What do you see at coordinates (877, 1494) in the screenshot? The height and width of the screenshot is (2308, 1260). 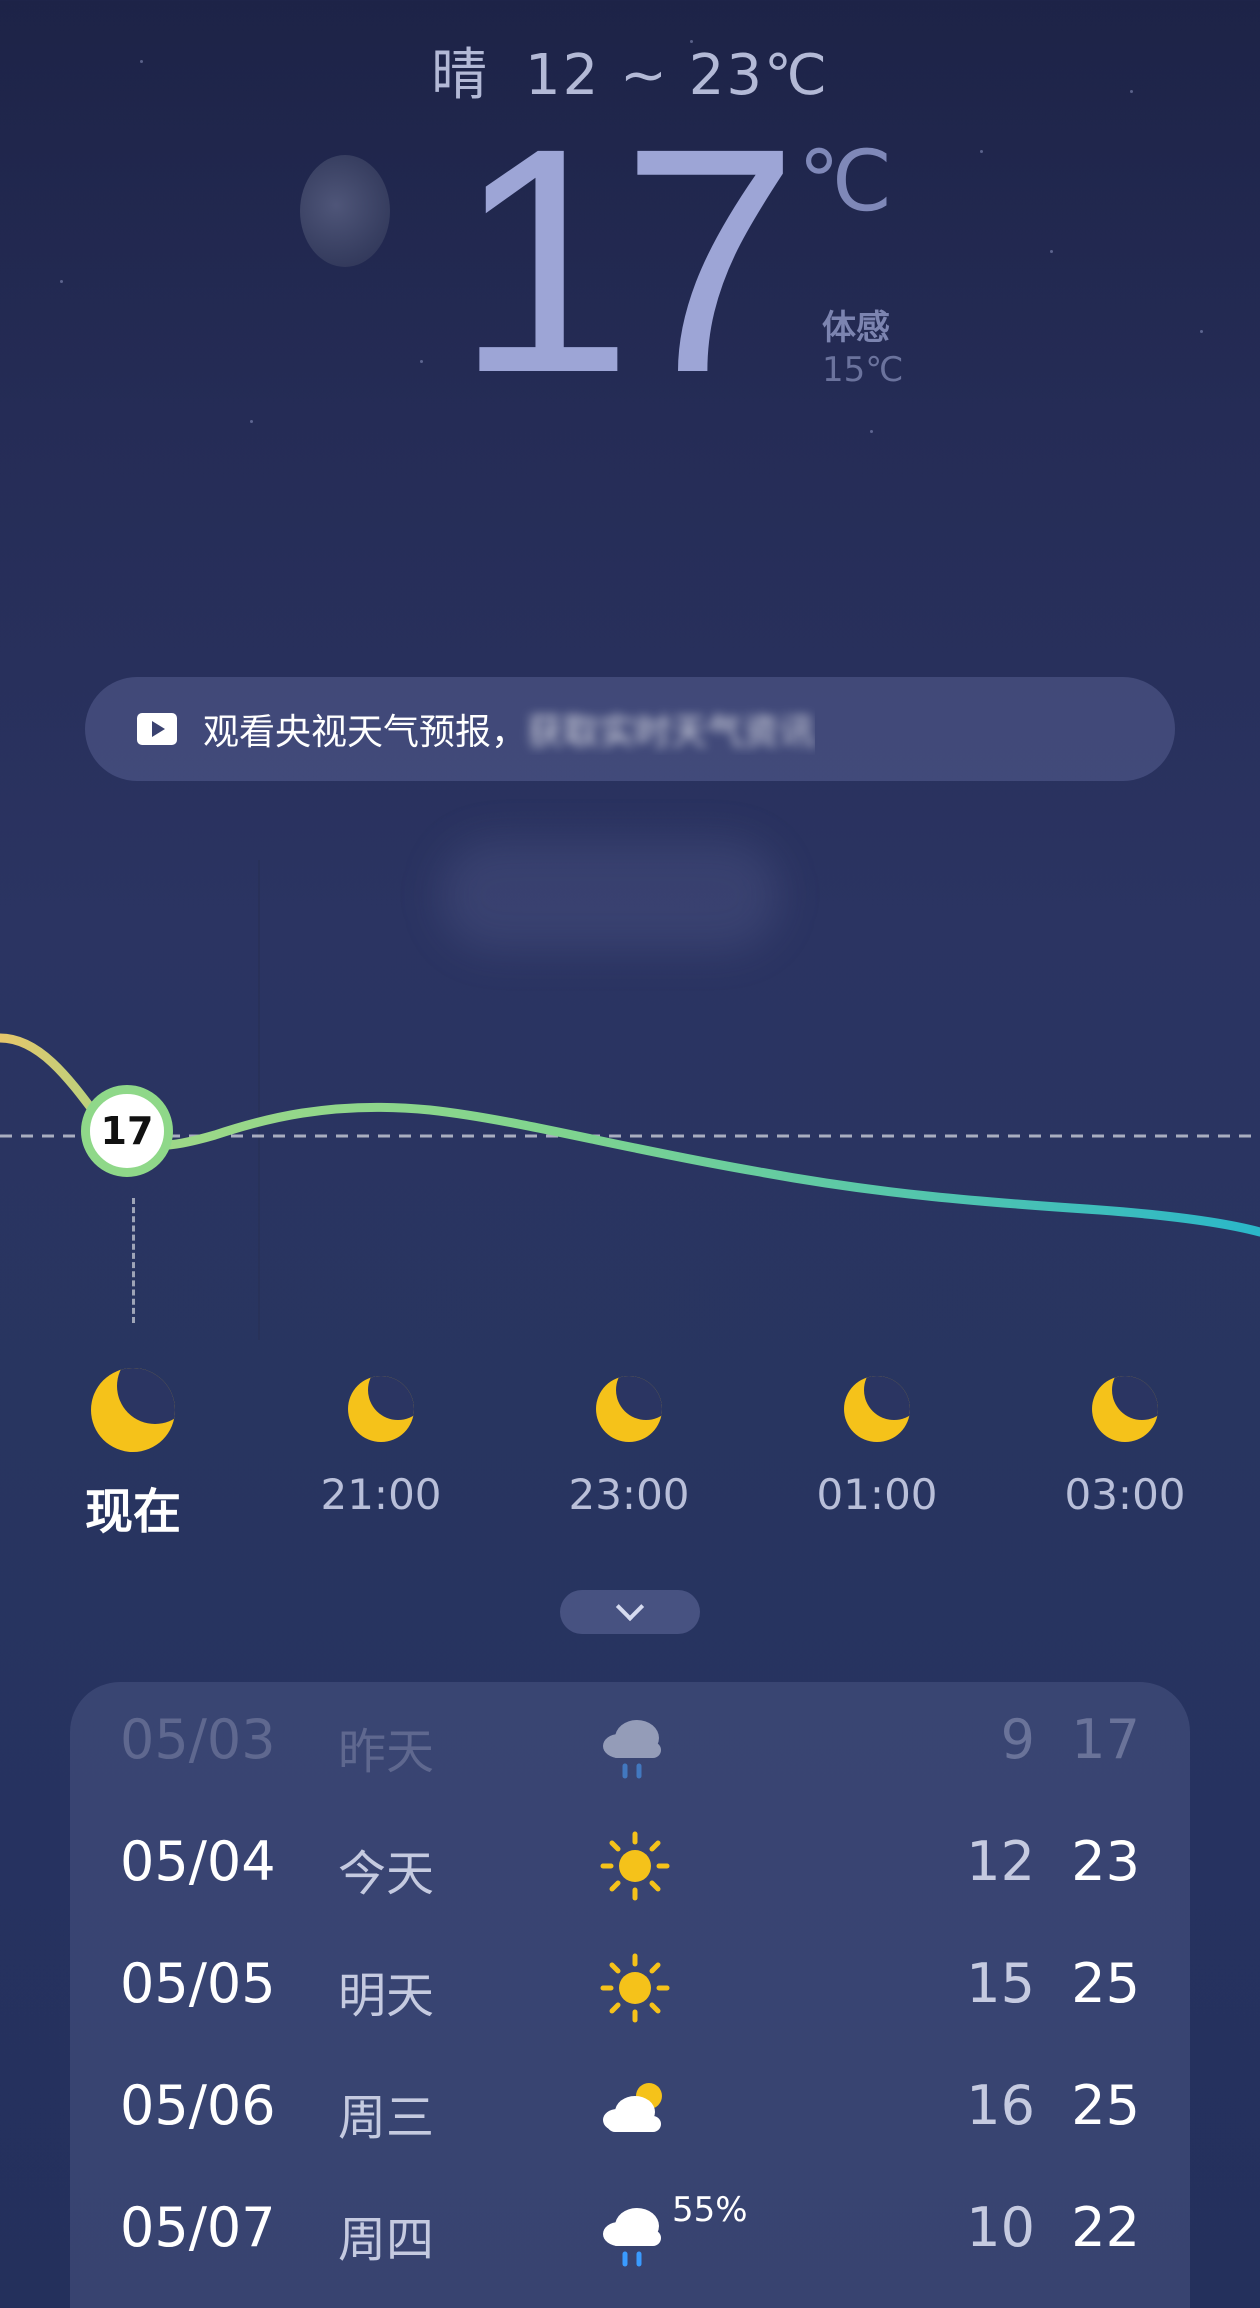 I see `hour-label: 01:00` at bounding box center [877, 1494].